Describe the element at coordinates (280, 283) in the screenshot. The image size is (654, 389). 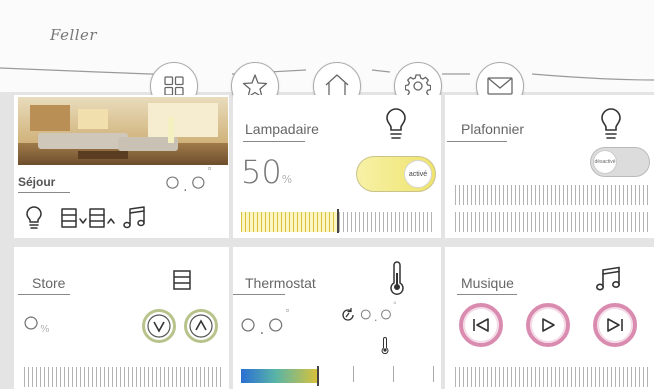
I see `card-title: Thermostat` at that location.